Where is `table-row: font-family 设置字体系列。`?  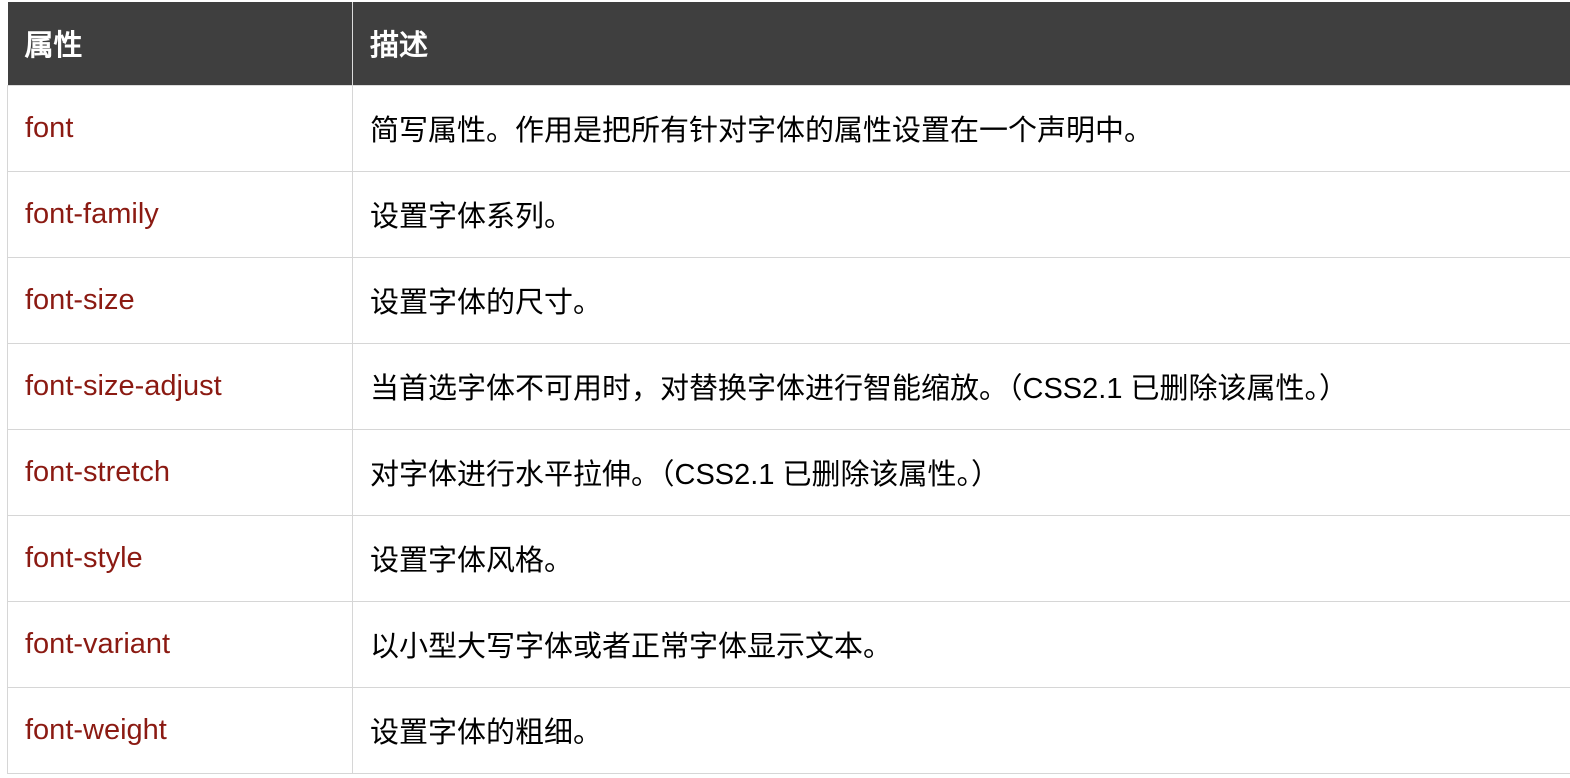
table-row: font-family 设置字体系列。 is located at coordinates (788, 214).